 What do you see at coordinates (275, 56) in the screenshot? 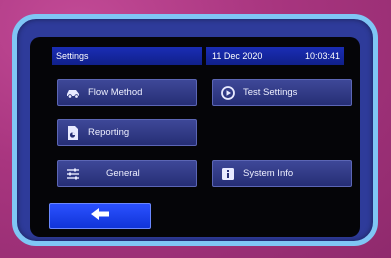
I see `datetime-panel: 11 Dec 2020 10:03:41` at bounding box center [275, 56].